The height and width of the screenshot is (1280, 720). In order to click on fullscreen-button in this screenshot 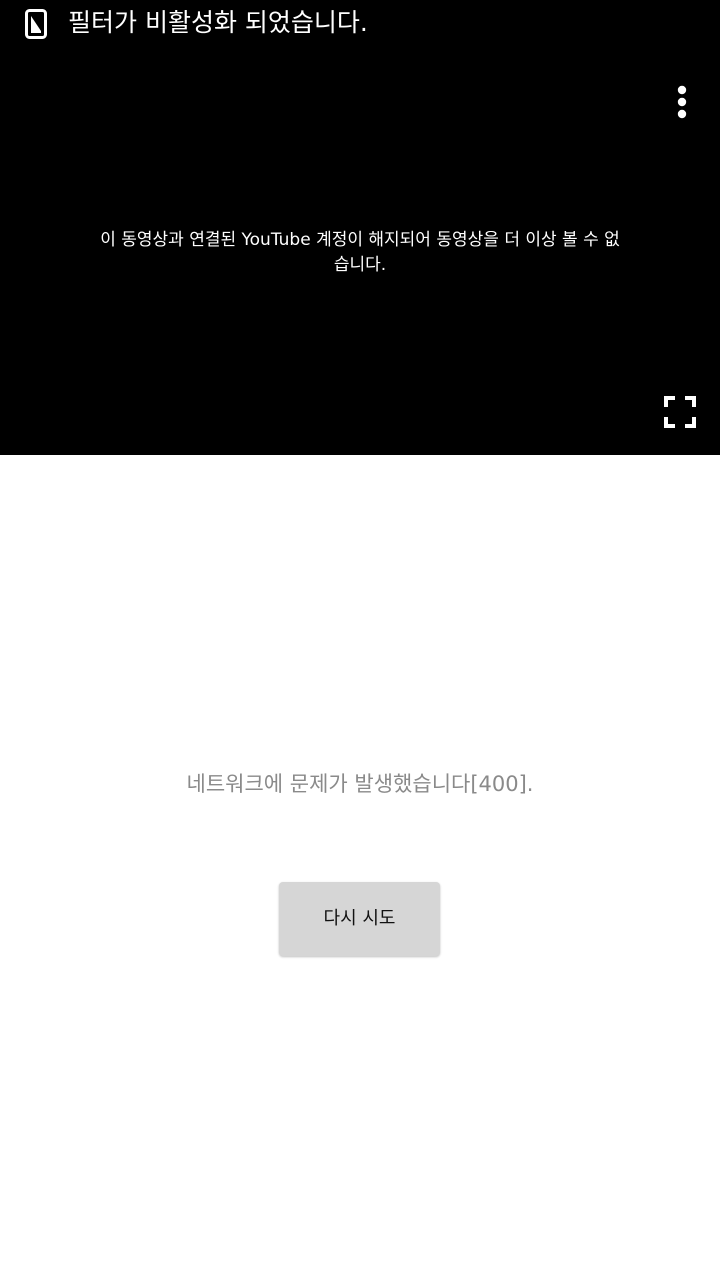, I will do `click(680, 412)`.